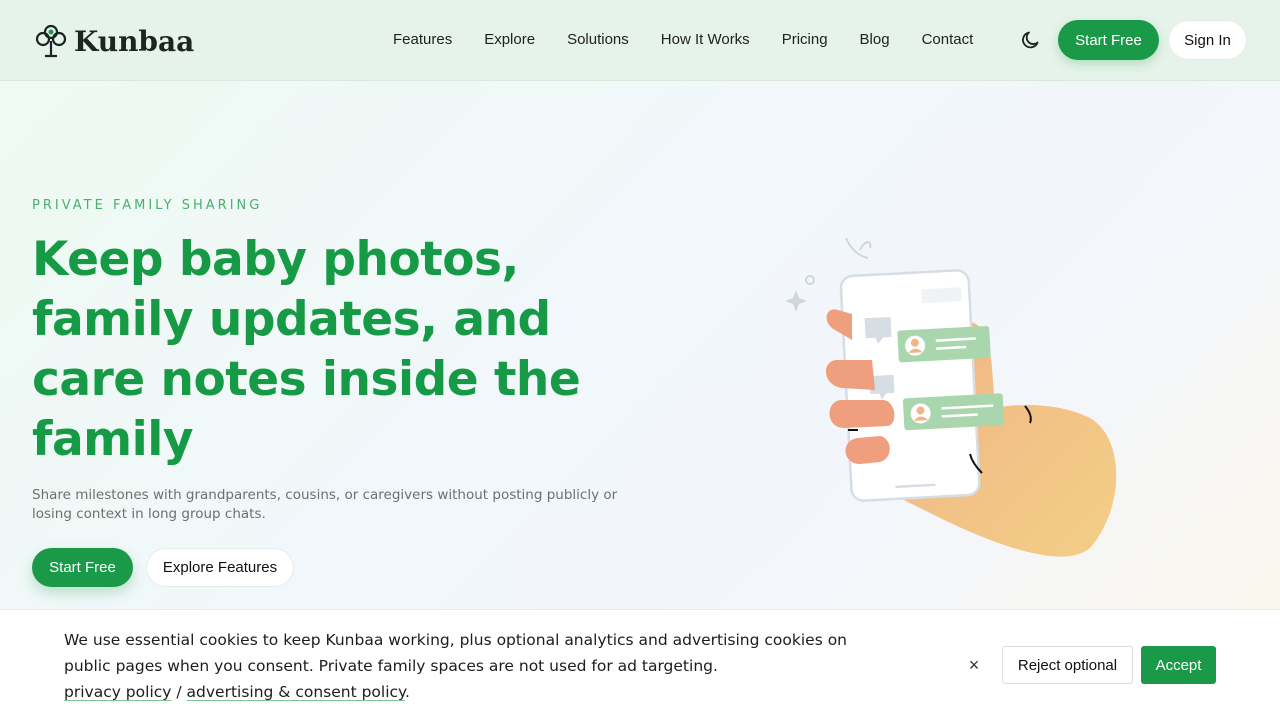 Image resolution: width=1280 pixels, height=720 pixels. Describe the element at coordinates (598, 40) in the screenshot. I see `nav-solutions: Solutions` at that location.